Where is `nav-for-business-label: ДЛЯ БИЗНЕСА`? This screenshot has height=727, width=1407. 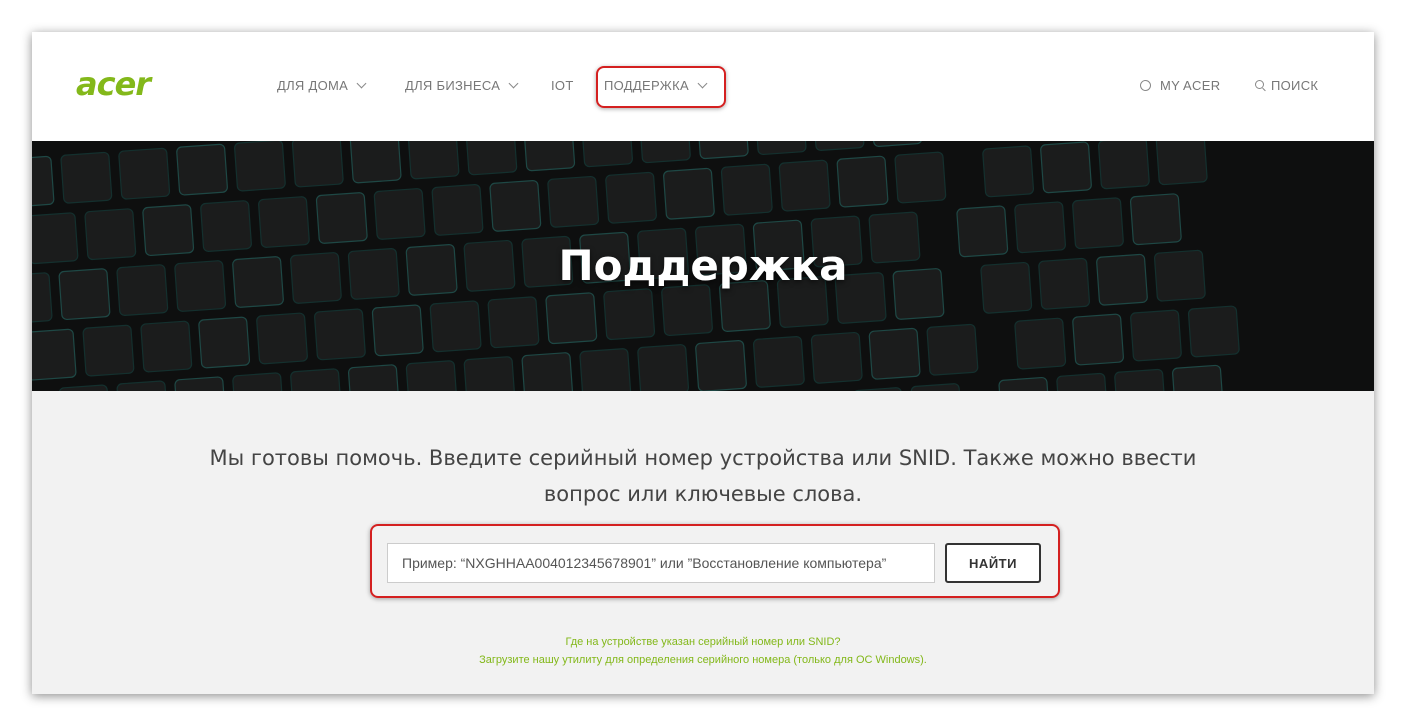 nav-for-business-label: ДЛЯ БИЗНЕСА is located at coordinates (453, 85).